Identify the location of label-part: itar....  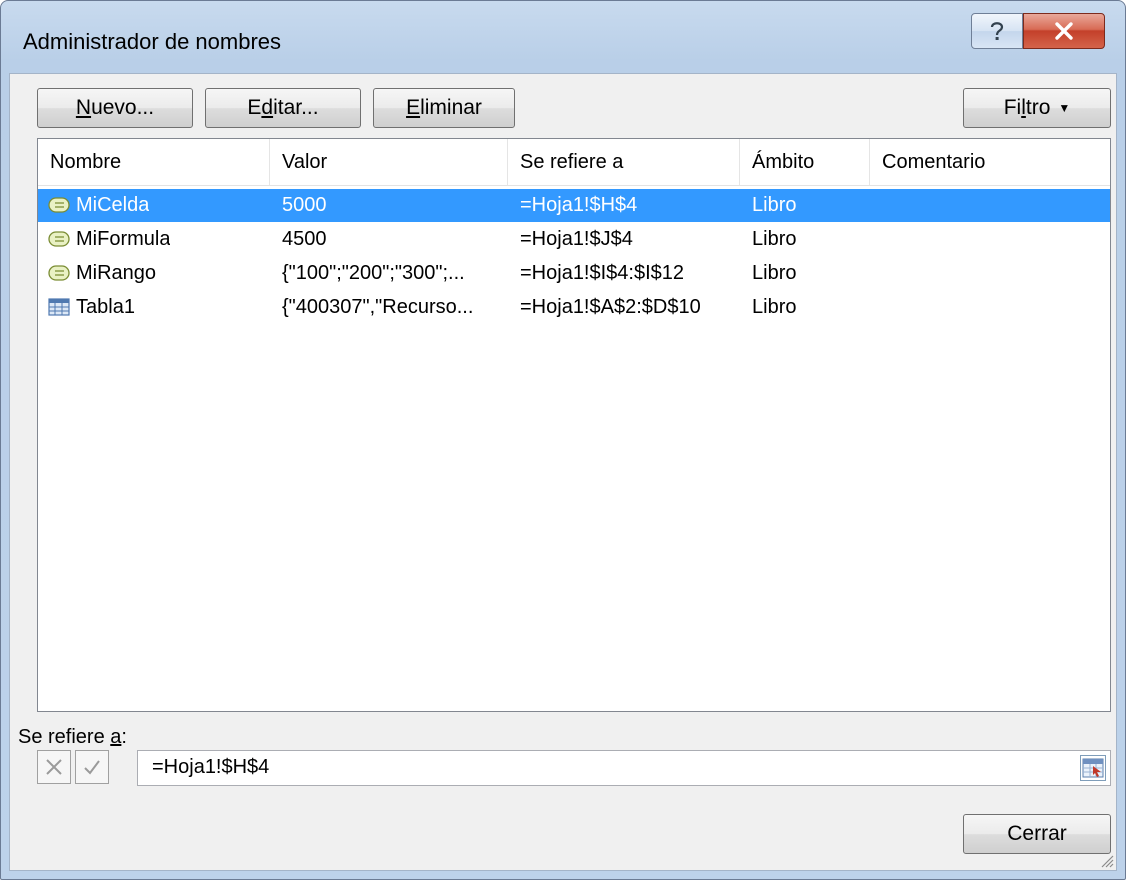
(296, 107).